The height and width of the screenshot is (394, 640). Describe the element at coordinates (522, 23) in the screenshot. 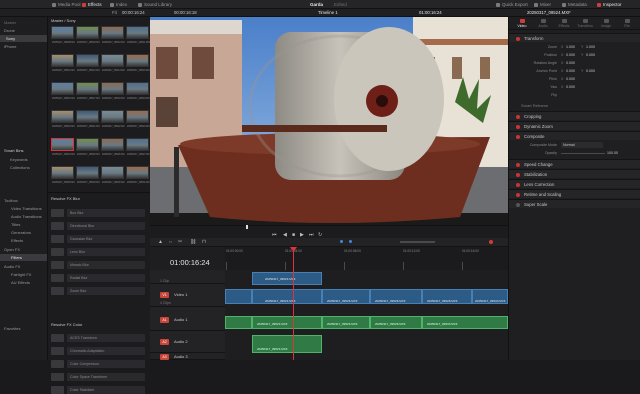

I see `inspector-tab: Video` at that location.